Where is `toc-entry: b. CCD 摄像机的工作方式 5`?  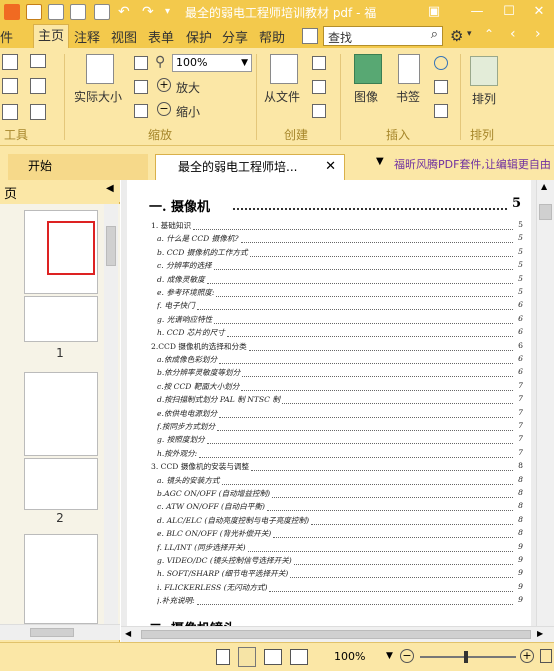 toc-entry: b. CCD 摄像机的工作方式 5 is located at coordinates (340, 253).